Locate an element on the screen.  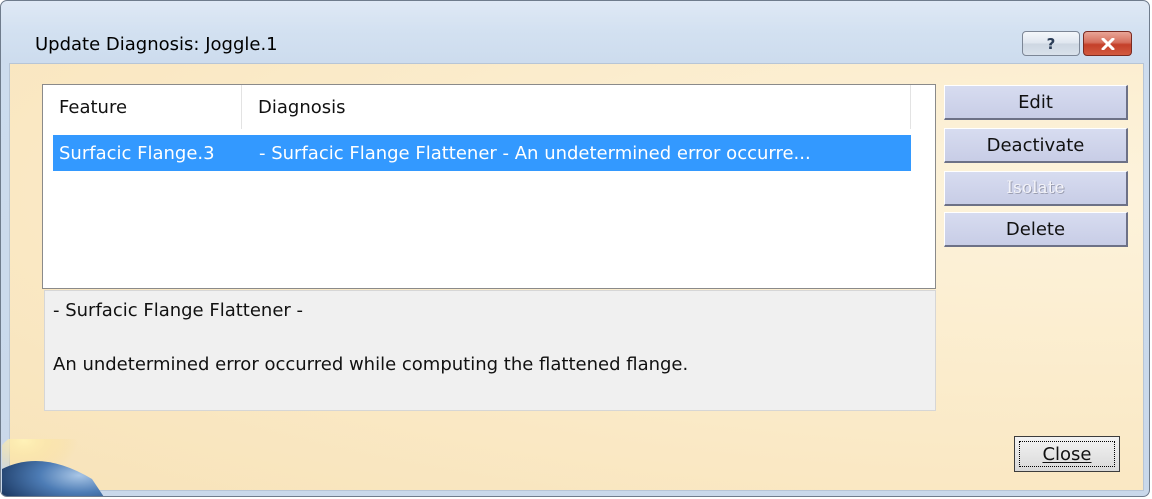
delete-button: Delete is located at coordinates (1036, 229).